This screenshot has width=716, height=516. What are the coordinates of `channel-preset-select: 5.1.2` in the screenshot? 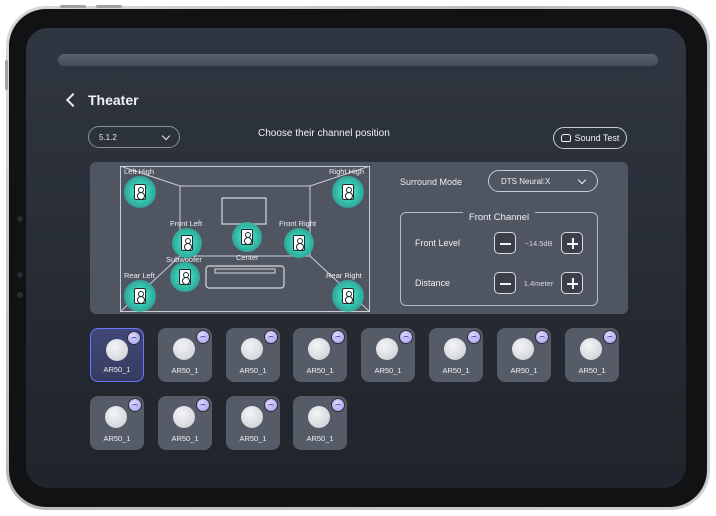 It's located at (134, 137).